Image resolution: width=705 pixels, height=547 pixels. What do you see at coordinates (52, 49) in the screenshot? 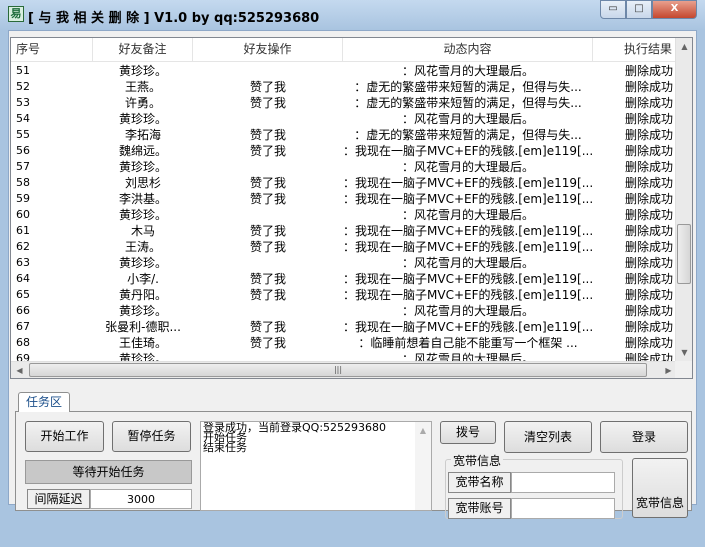
I see `column-header-index: 序号` at bounding box center [52, 49].